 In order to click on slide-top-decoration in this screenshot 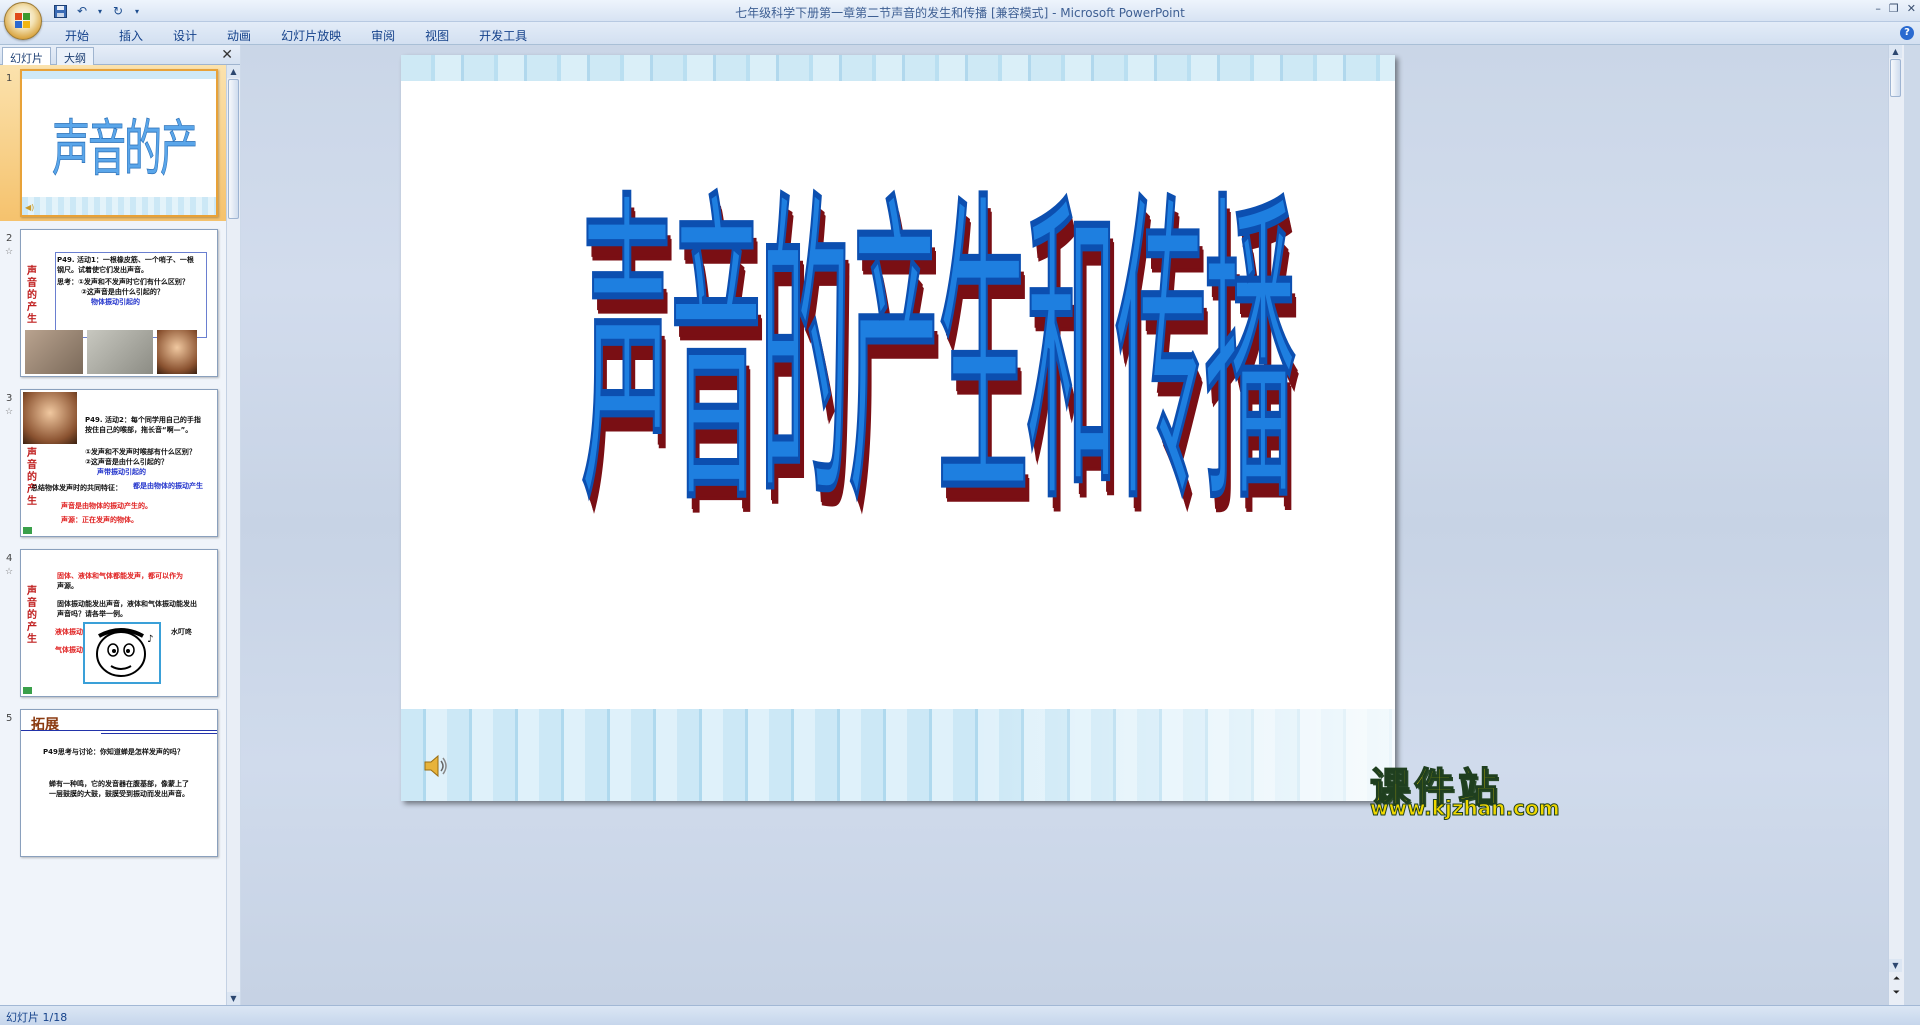, I will do `click(898, 68)`.